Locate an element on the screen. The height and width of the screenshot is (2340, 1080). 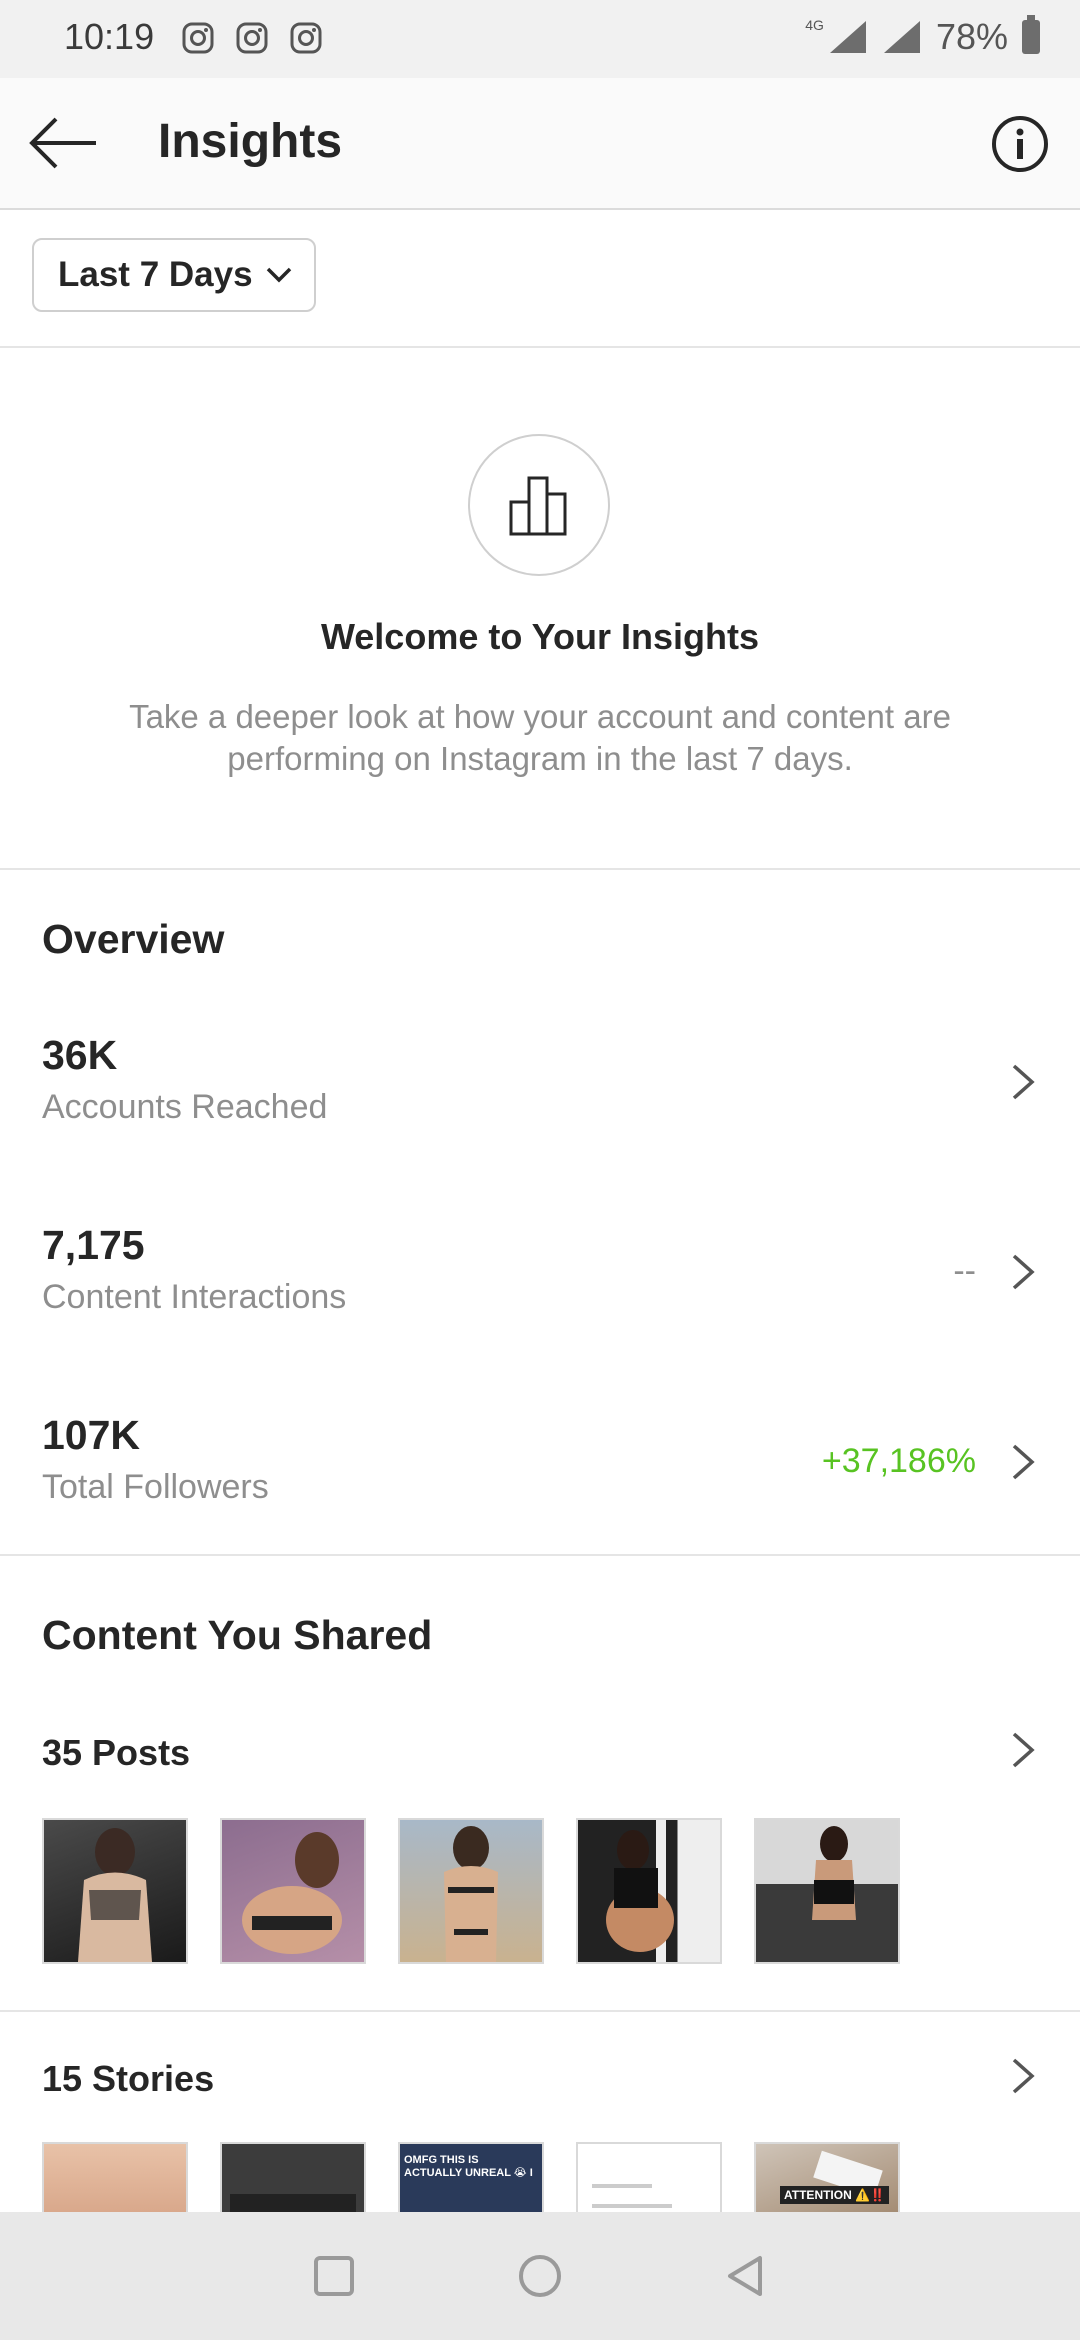
notification-icons is located at coordinates (252, 38).